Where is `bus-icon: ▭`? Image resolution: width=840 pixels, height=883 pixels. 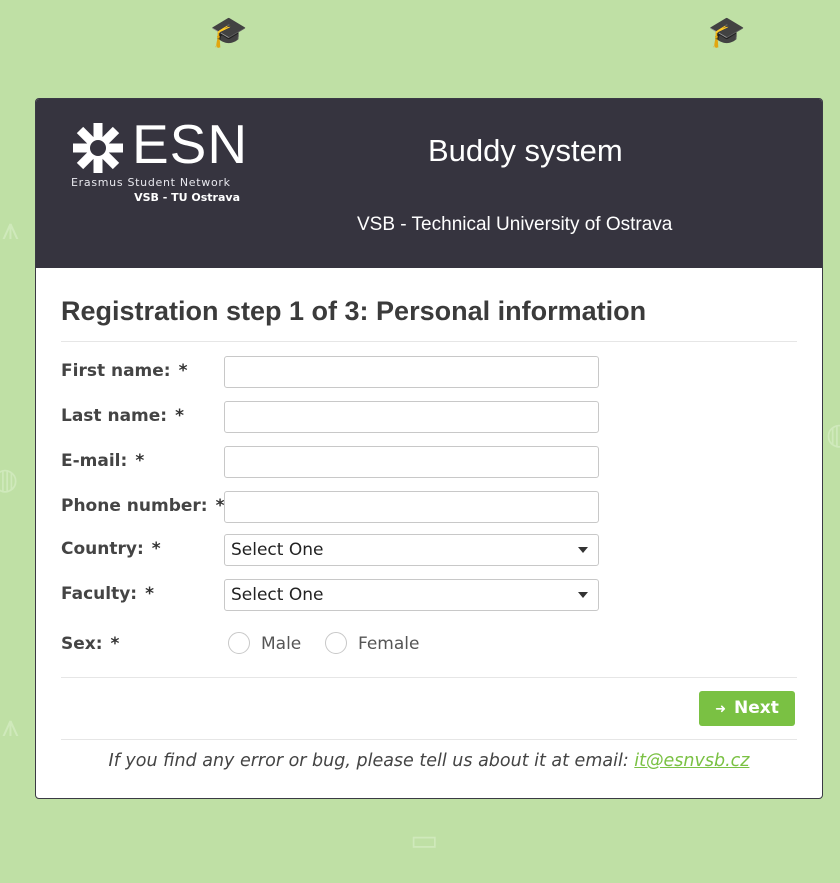
bus-icon: ▭ is located at coordinates (424, 840).